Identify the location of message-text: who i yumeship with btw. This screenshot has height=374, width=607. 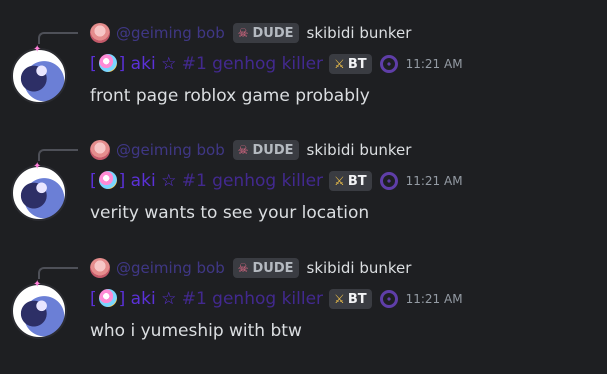
(196, 331).